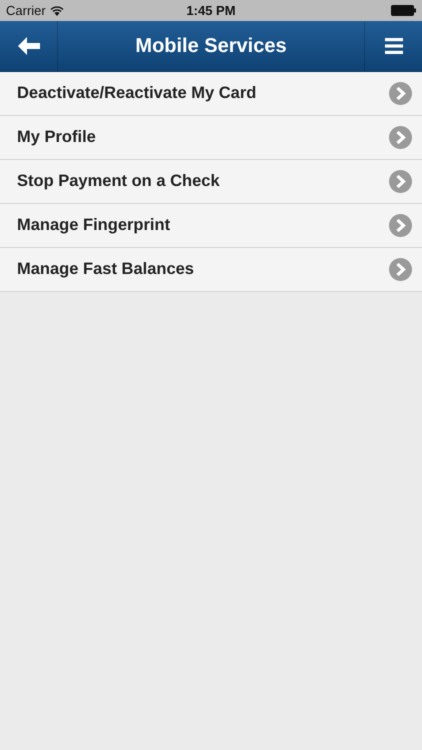 The image size is (422, 750). Describe the element at coordinates (211, 46) in the screenshot. I see `screen-title: Mobile Services` at that location.